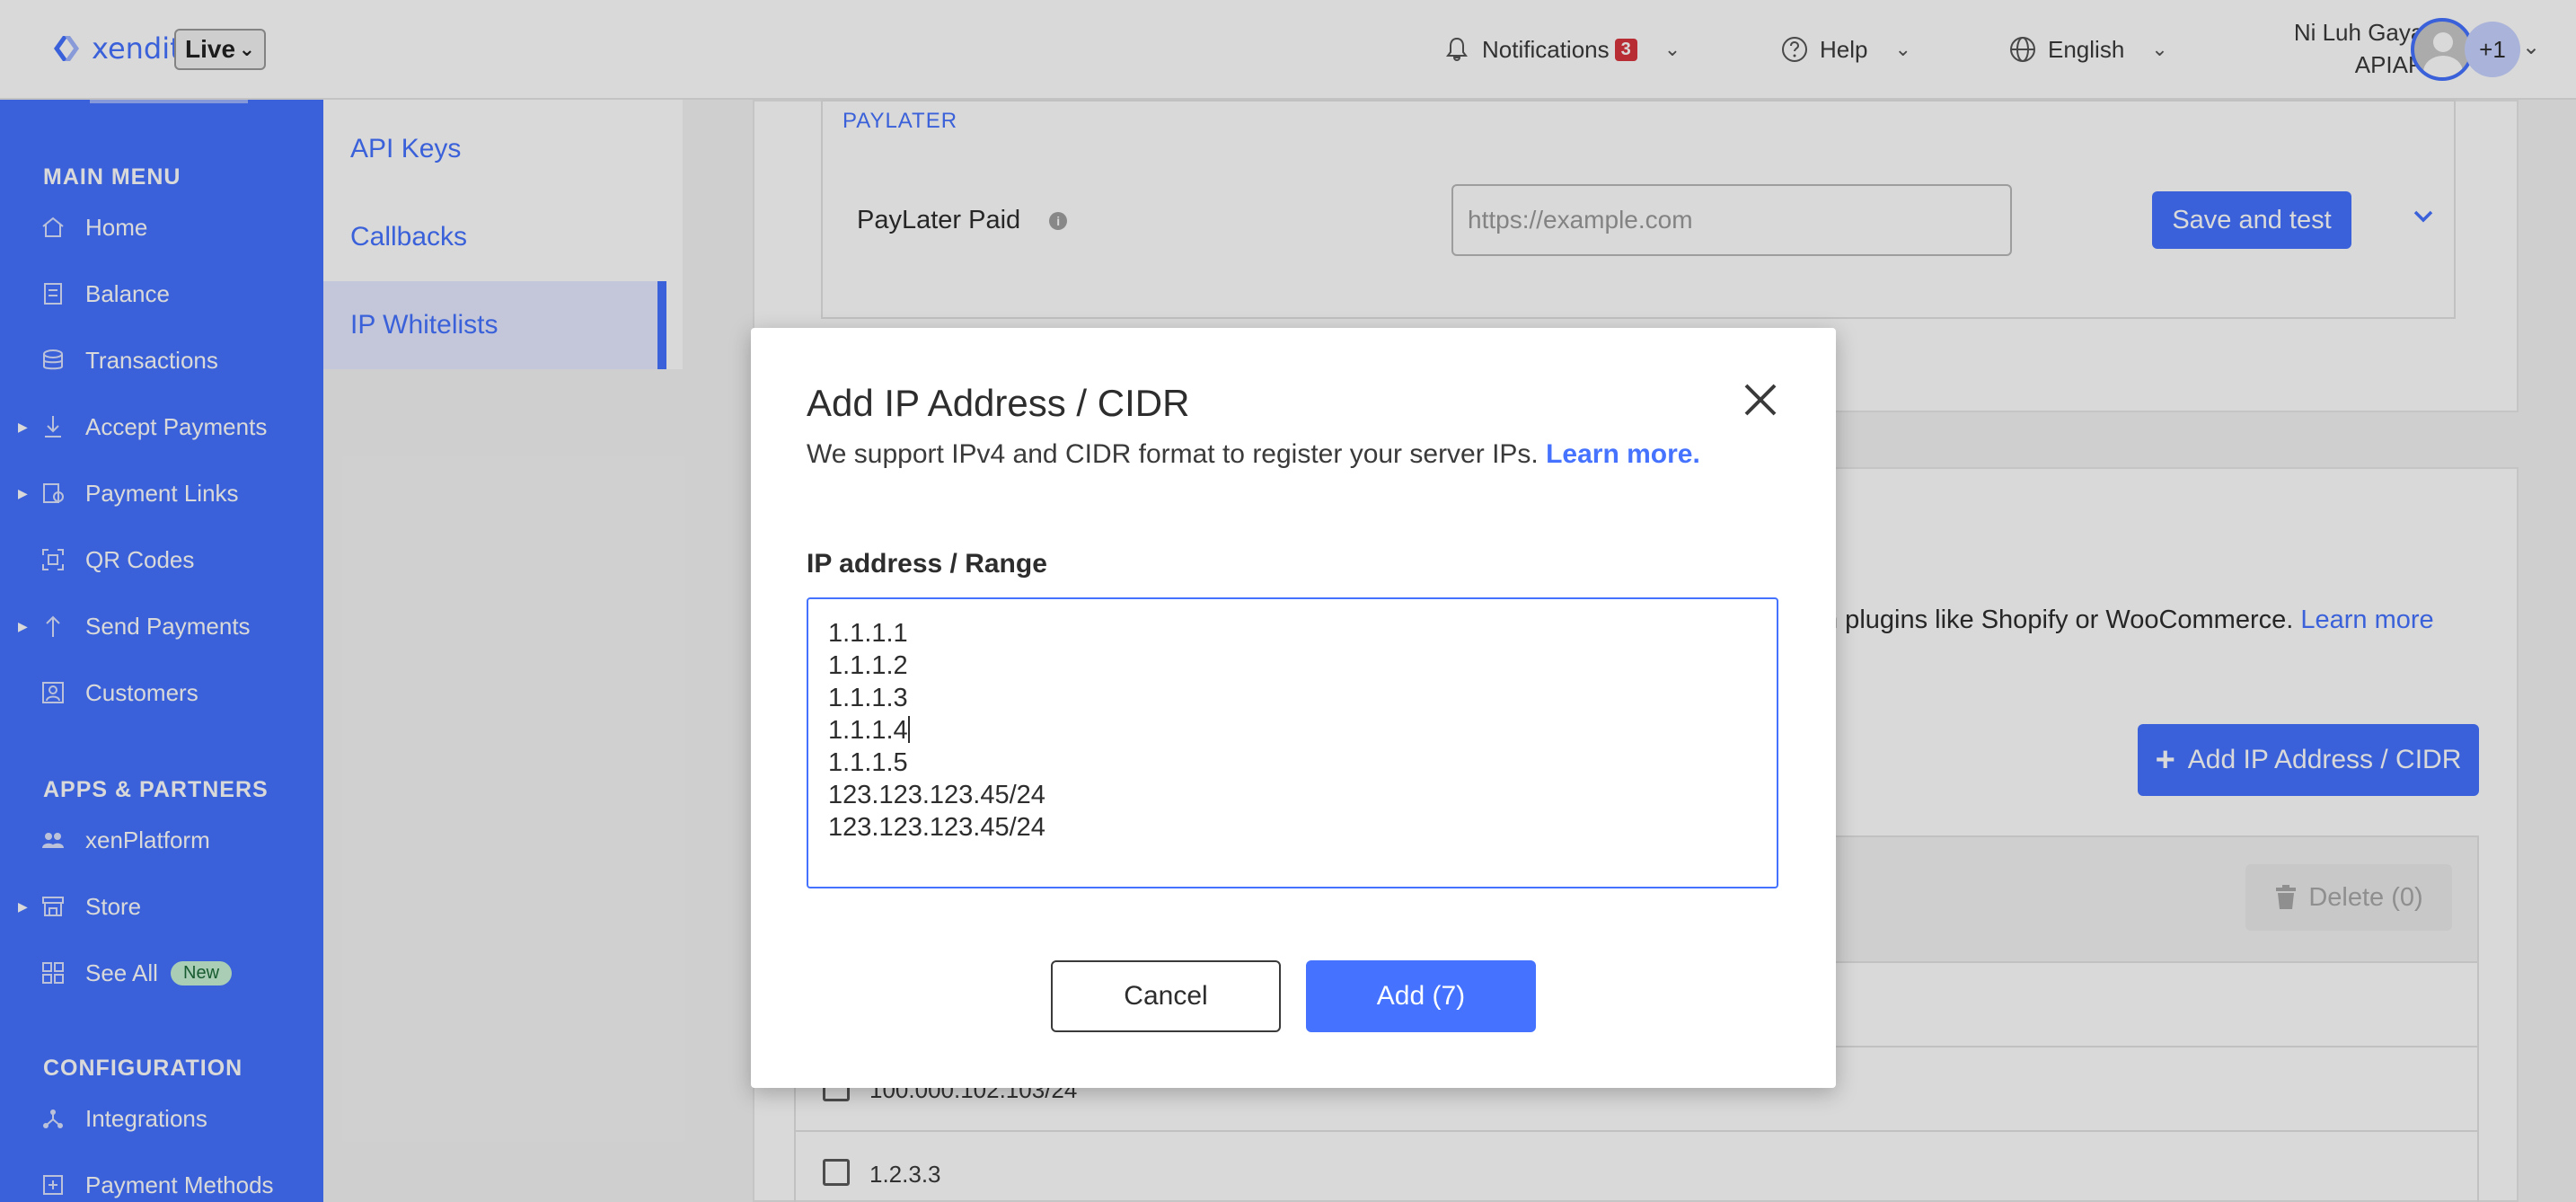 This screenshot has height=1202, width=2576. What do you see at coordinates (868, 730) in the screenshot?
I see `ip-line-text: 1.1.1.4` at bounding box center [868, 730].